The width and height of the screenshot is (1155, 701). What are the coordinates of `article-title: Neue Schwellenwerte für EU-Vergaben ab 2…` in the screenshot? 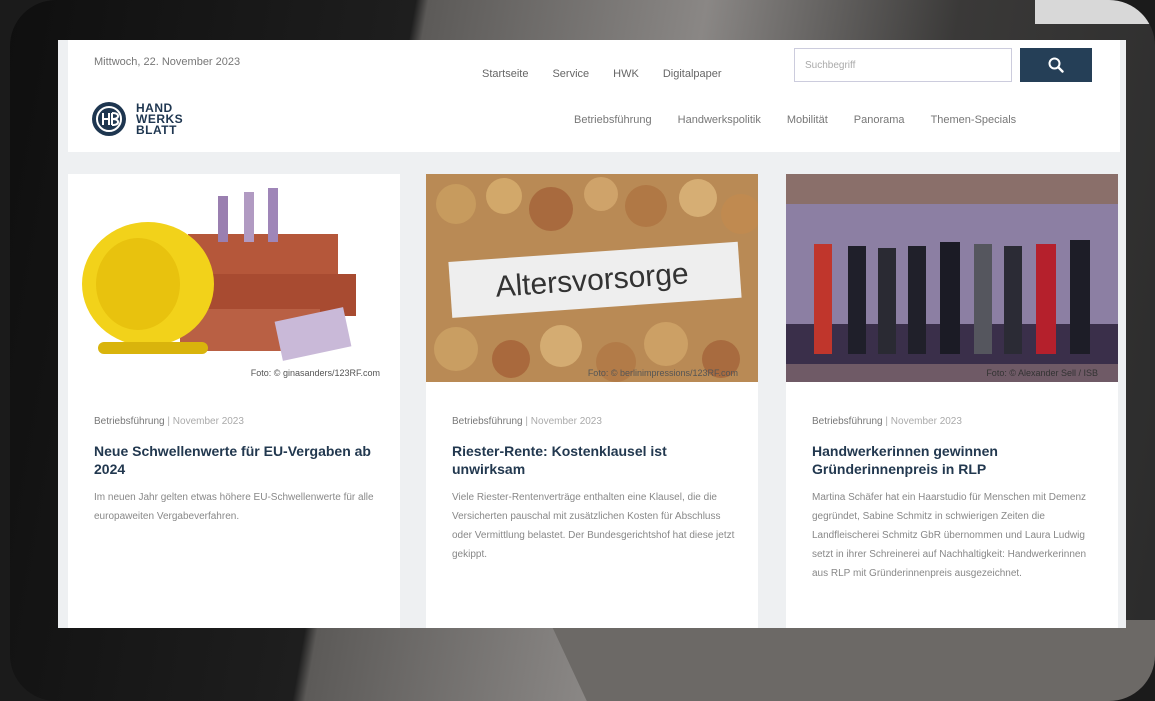 It's located at (239, 460).